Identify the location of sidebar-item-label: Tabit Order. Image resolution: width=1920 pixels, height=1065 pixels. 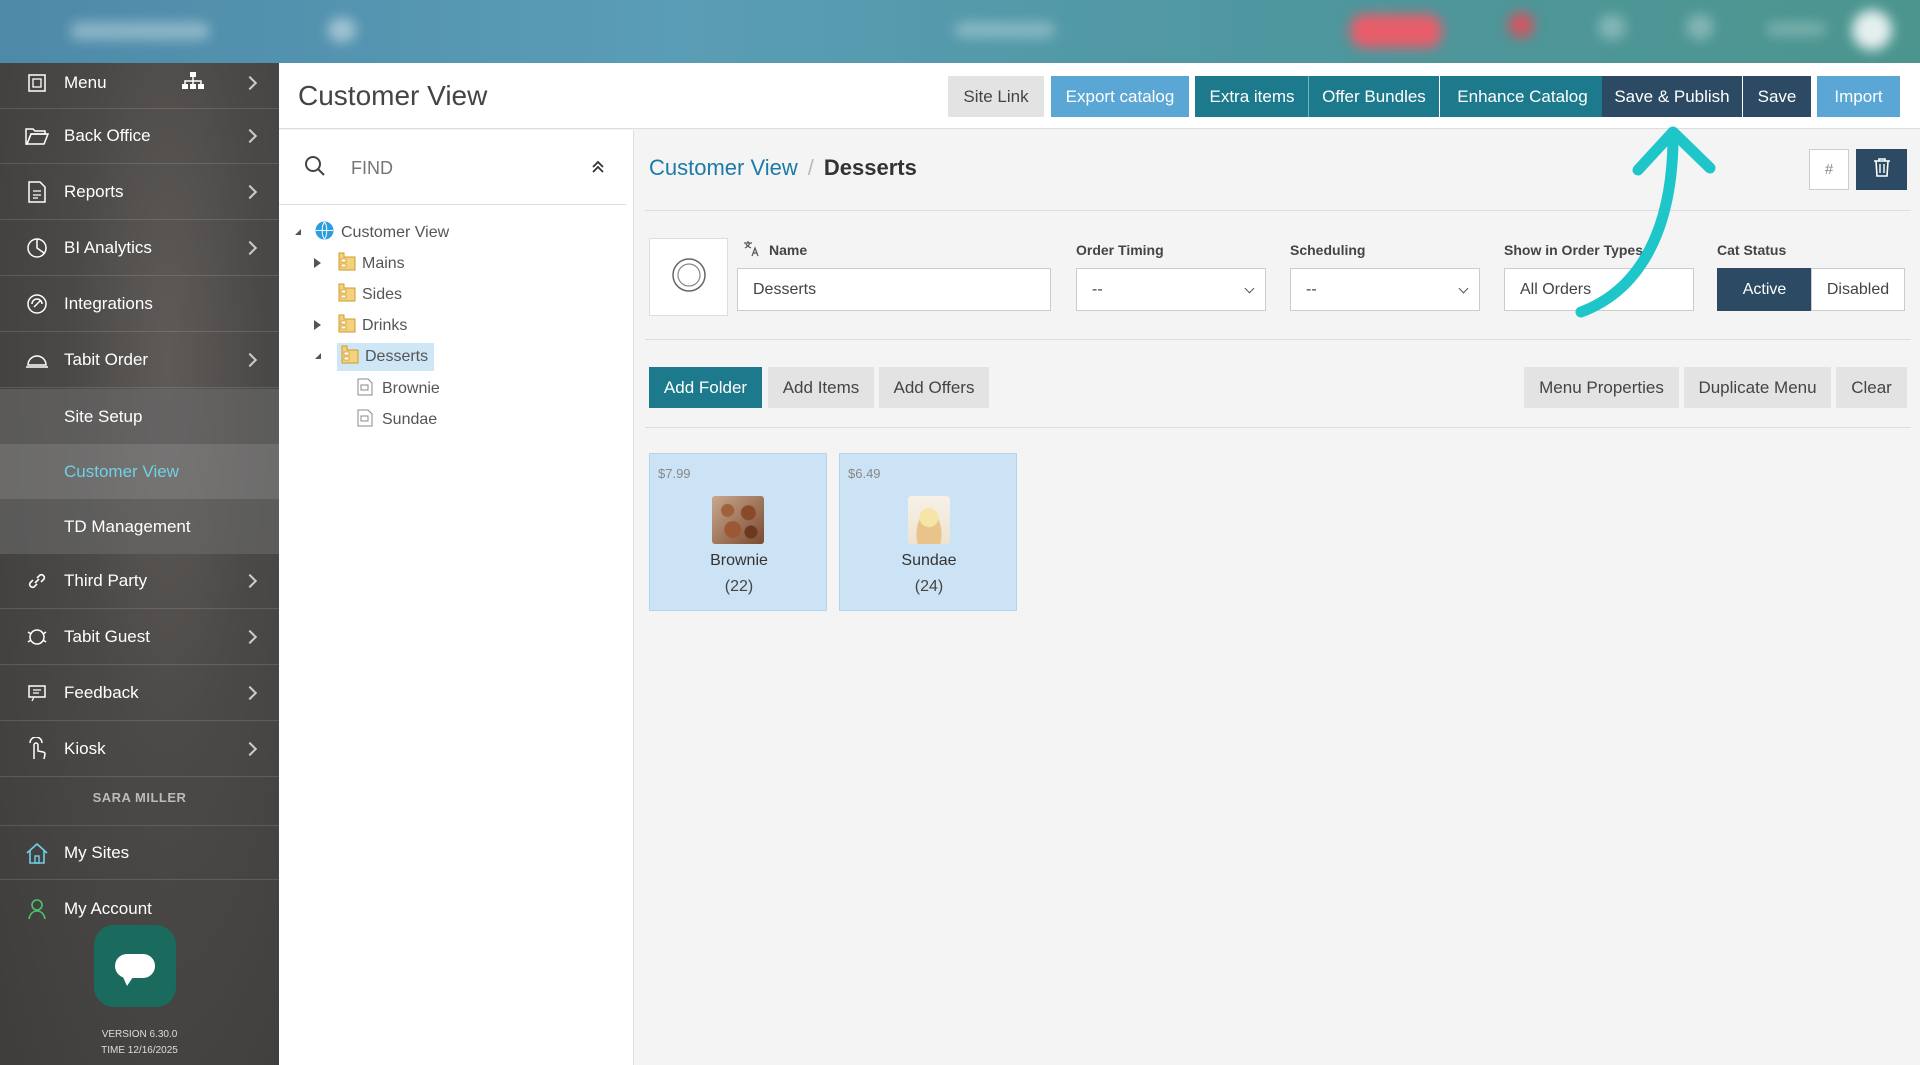
(106, 359).